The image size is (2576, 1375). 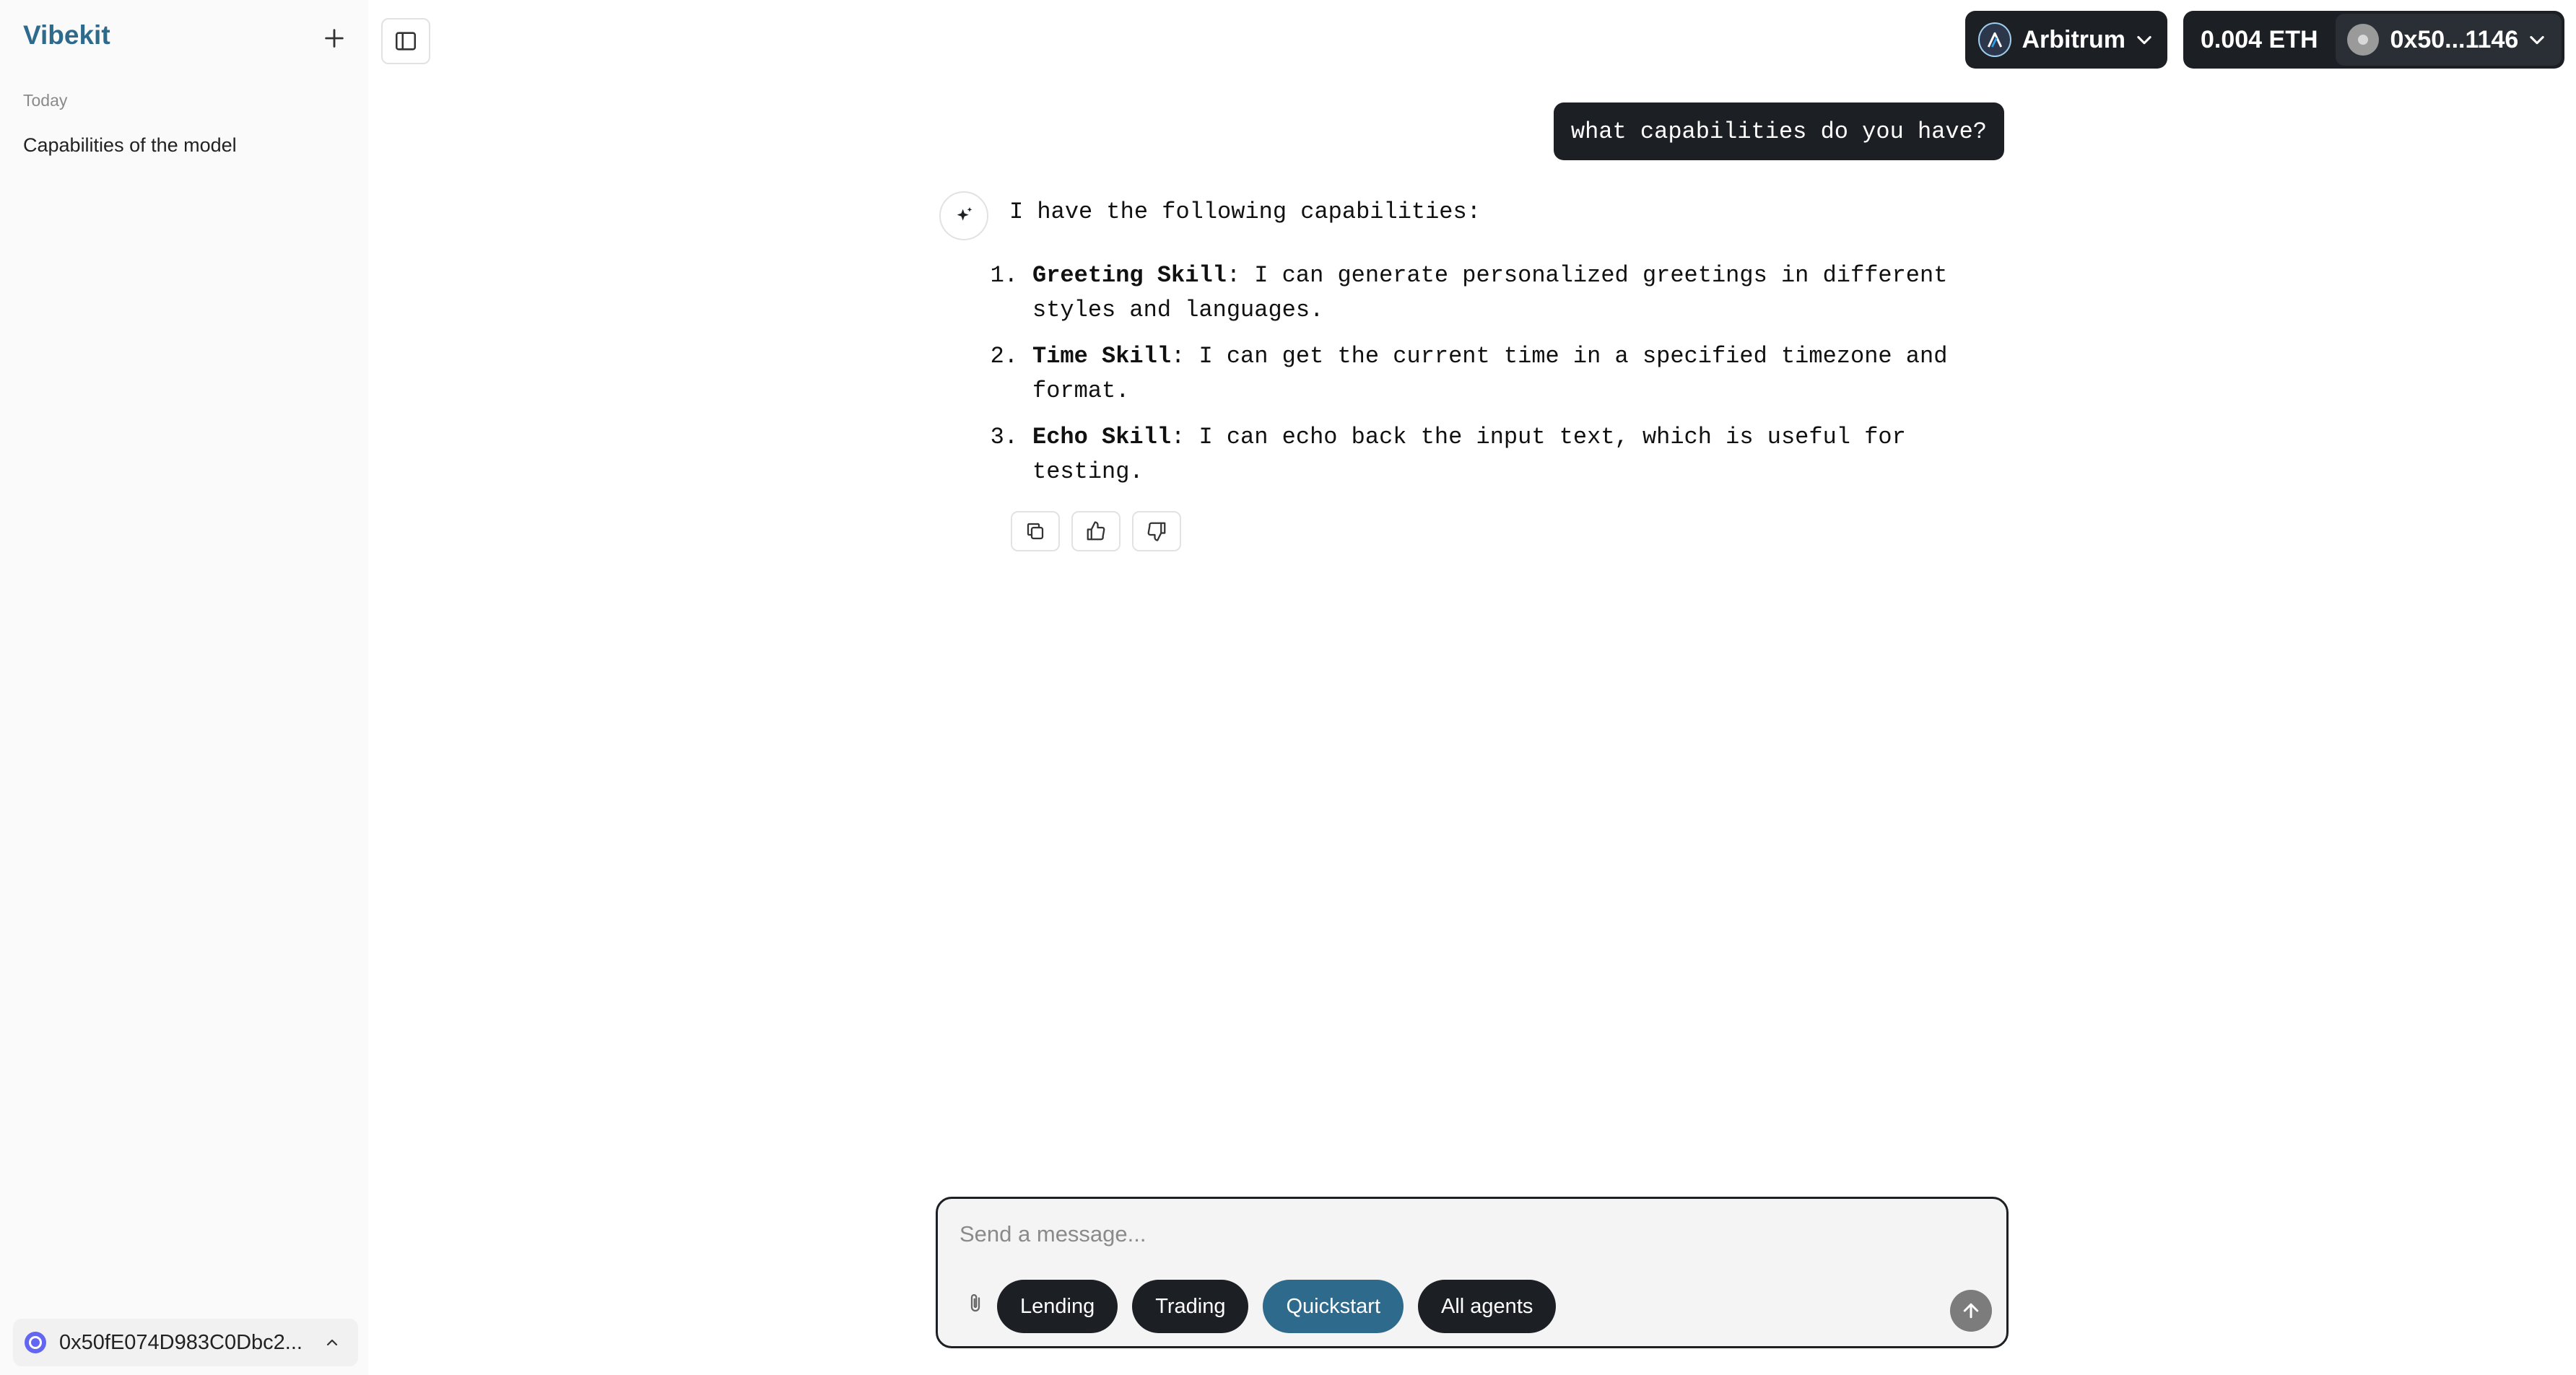 I want to click on message-composer: Lending Trading Quickstart All agents, so click(x=1472, y=1272).